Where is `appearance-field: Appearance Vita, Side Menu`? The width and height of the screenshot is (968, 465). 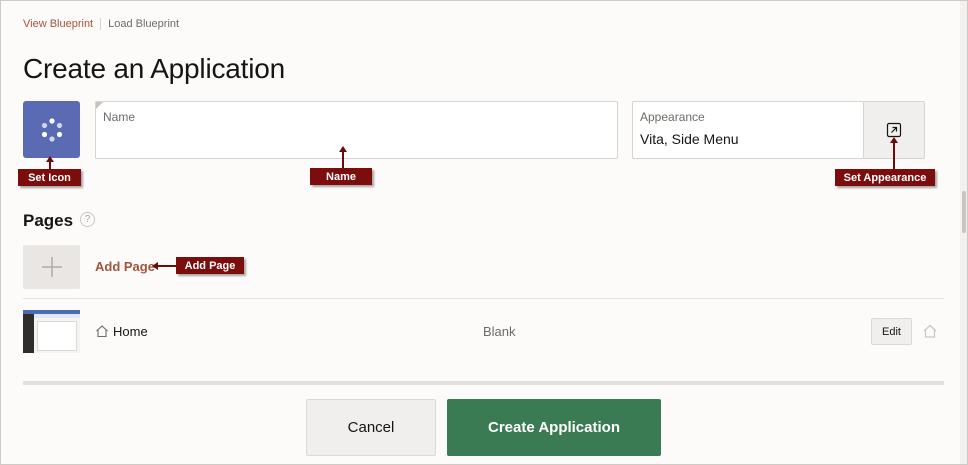 appearance-field: Appearance Vita, Side Menu is located at coordinates (748, 130).